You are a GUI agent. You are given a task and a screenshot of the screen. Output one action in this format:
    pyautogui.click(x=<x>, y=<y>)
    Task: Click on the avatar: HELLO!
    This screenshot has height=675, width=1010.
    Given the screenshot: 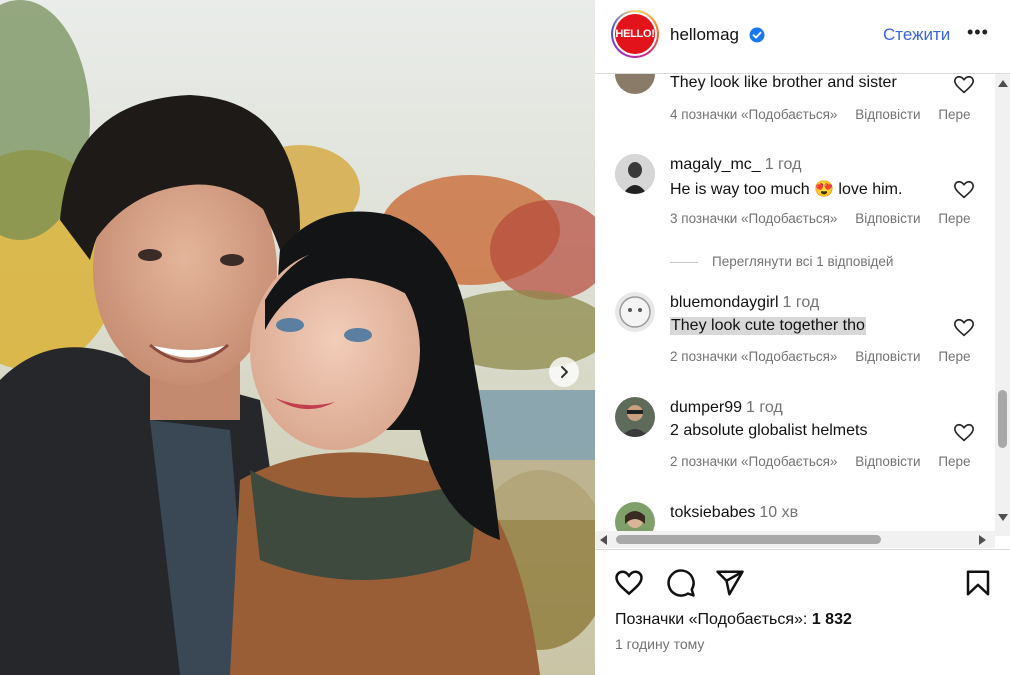 What is the action you would take?
    pyautogui.click(x=635, y=34)
    